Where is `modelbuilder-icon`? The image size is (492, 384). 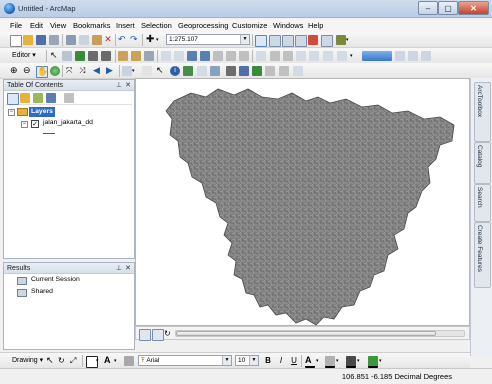
modelbuilder-icon is located at coordinates (341, 40).